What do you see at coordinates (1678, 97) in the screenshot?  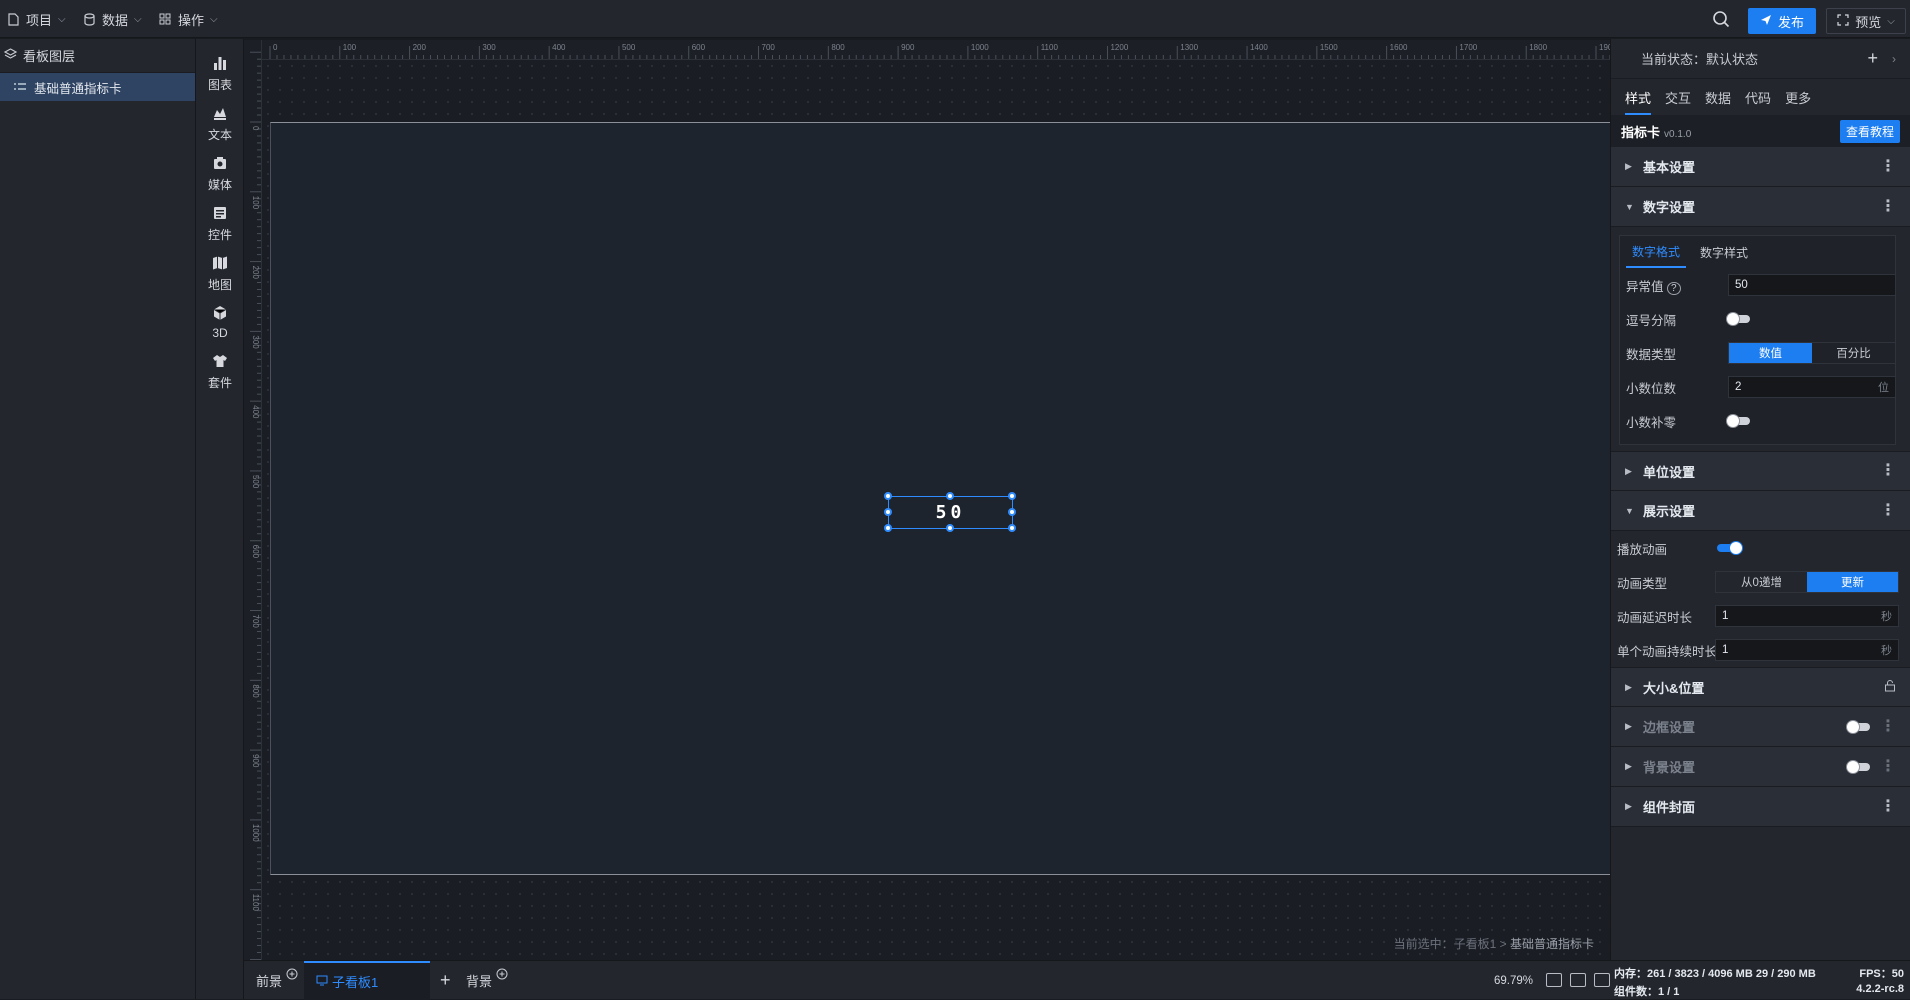 I see `tab-interaction: 交互` at bounding box center [1678, 97].